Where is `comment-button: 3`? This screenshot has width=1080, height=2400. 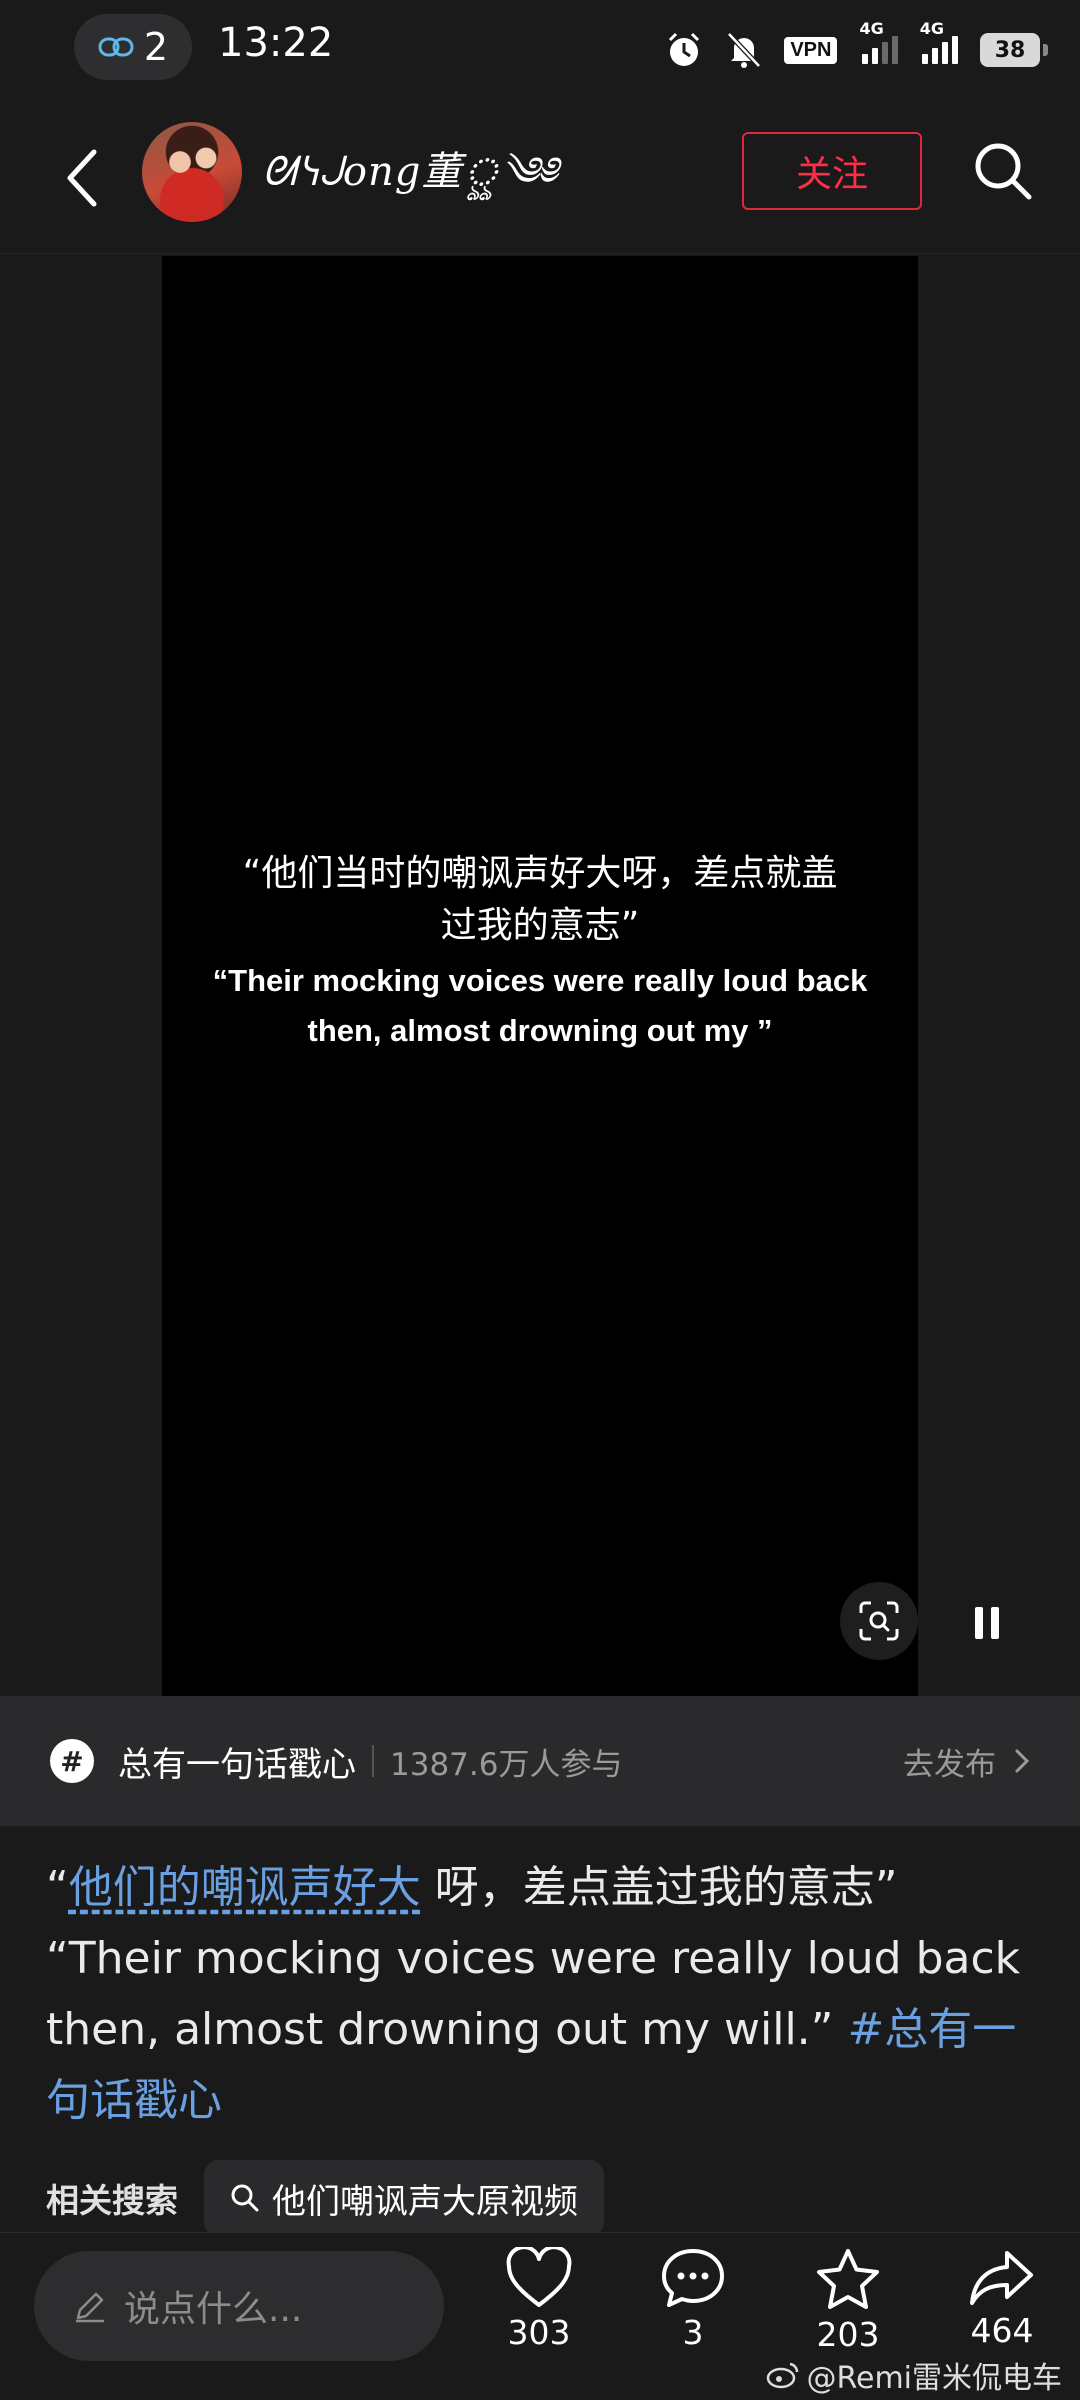
comment-button: 3 is located at coordinates (693, 2299).